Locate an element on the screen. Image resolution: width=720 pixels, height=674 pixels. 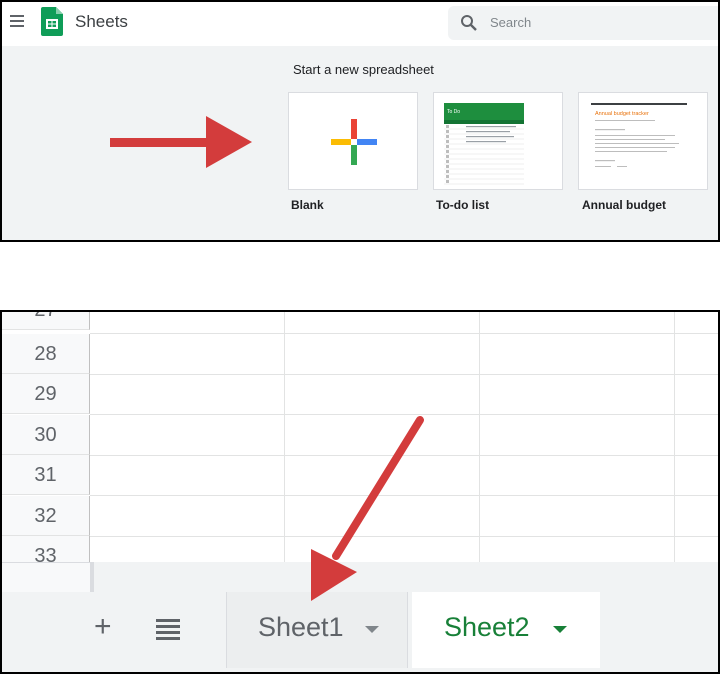
row-header: 29 is located at coordinates (46, 394).